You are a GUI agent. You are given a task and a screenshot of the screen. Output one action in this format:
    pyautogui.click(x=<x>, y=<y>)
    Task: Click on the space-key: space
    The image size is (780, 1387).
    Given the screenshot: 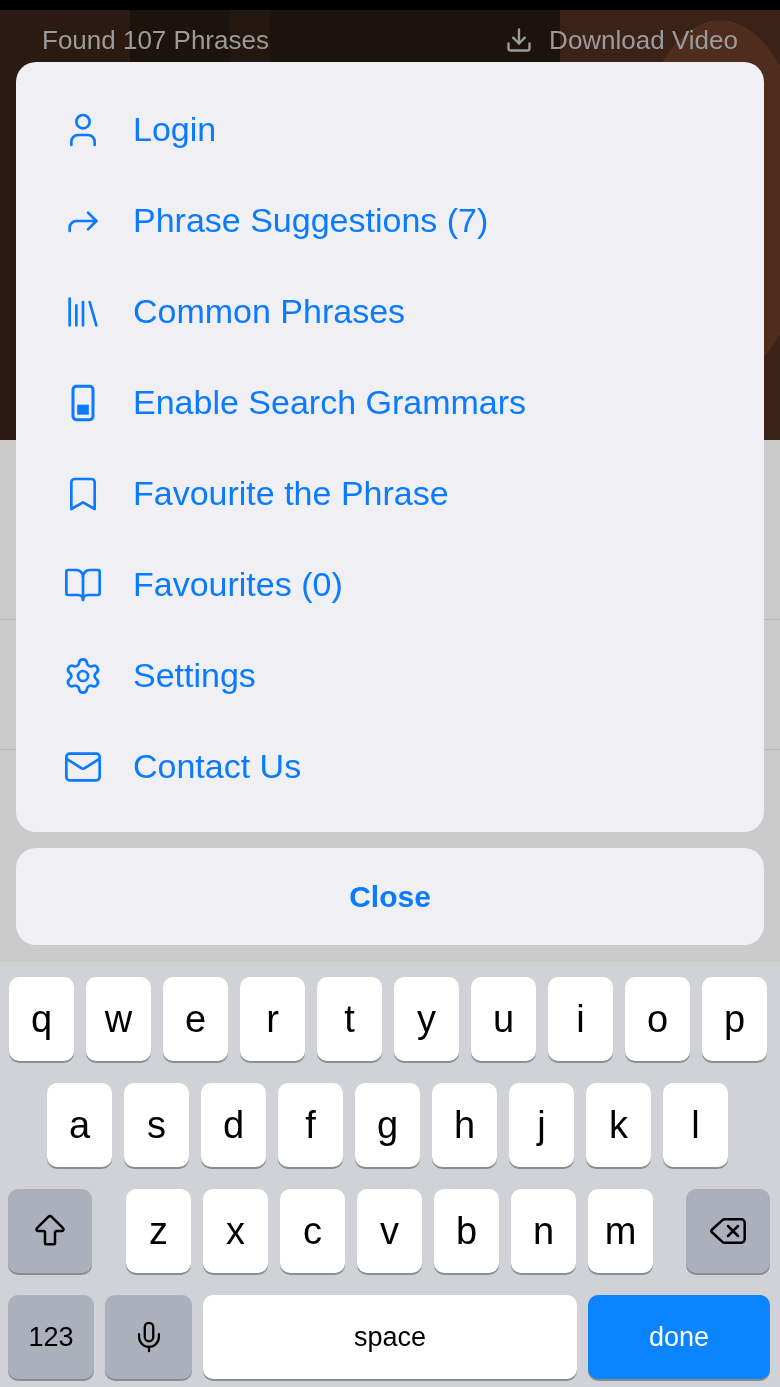 What is the action you would take?
    pyautogui.click(x=390, y=1337)
    